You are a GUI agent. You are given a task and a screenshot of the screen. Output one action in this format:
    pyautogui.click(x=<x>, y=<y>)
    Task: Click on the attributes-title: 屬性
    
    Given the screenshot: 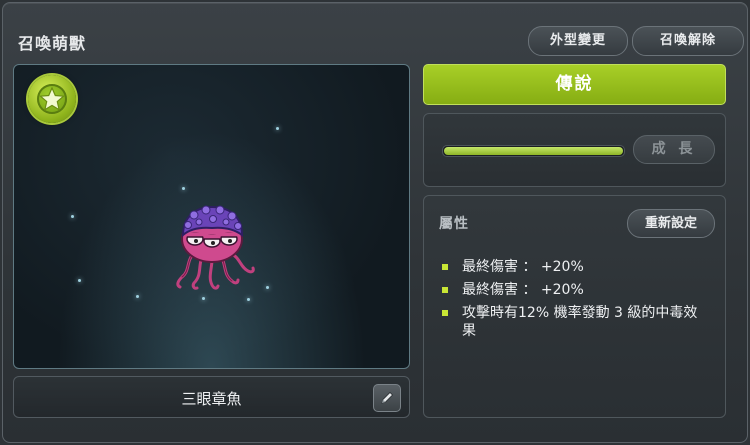 What is the action you would take?
    pyautogui.click(x=454, y=224)
    